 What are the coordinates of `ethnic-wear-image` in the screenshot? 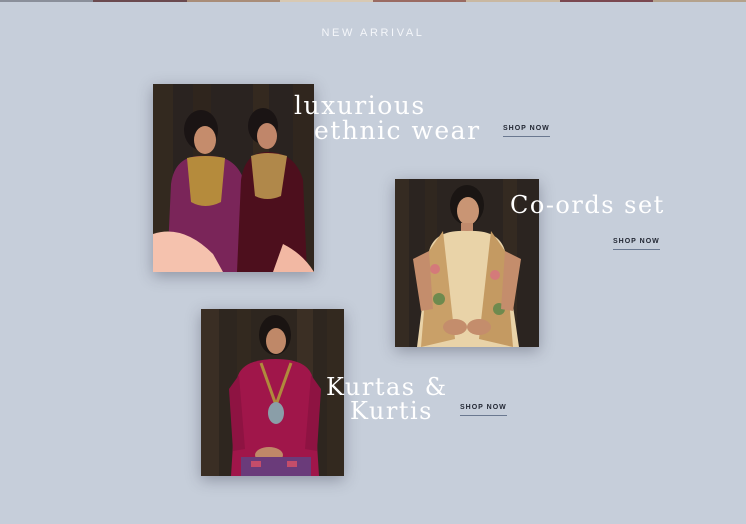 It's located at (233, 178).